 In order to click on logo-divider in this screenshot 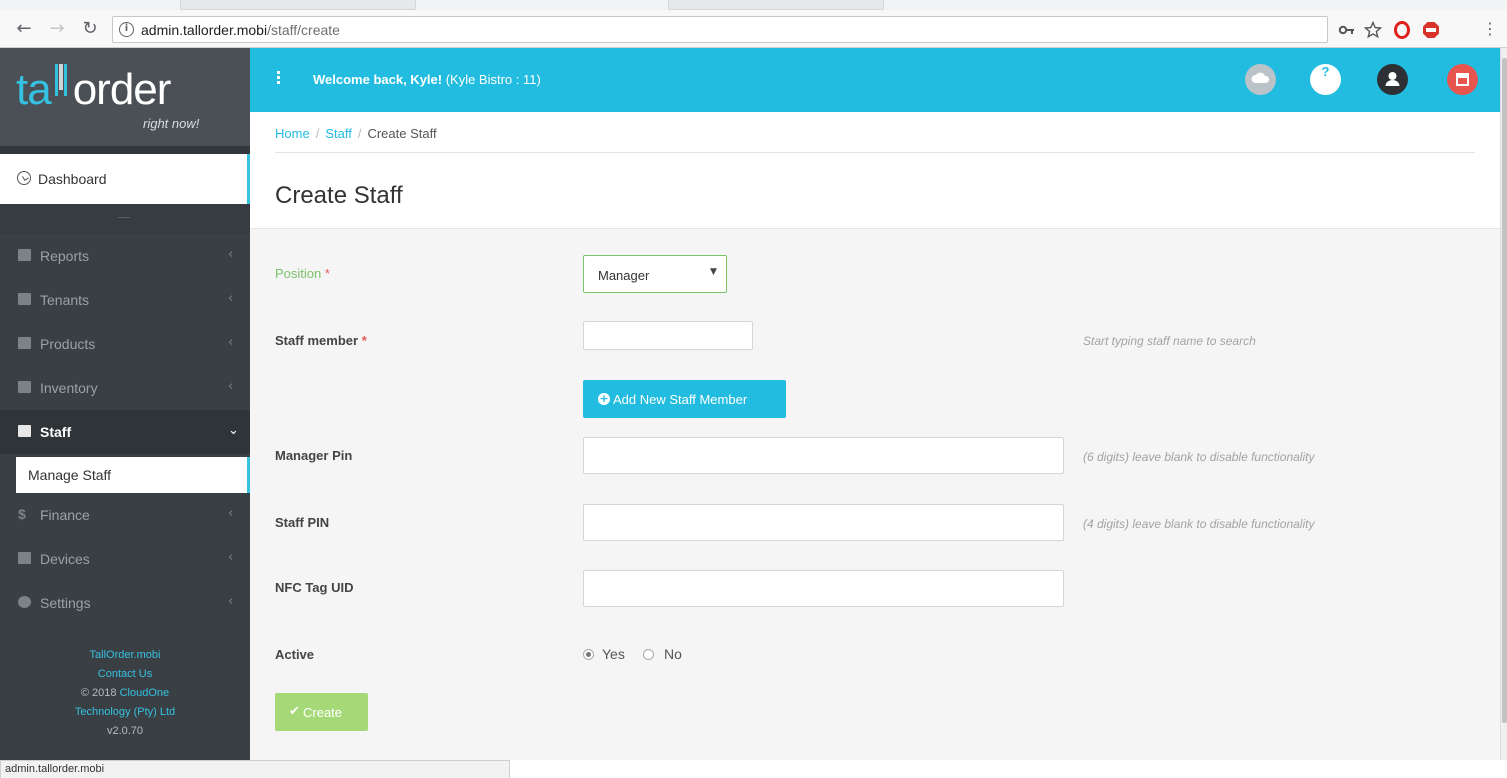, I will do `click(125, 150)`.